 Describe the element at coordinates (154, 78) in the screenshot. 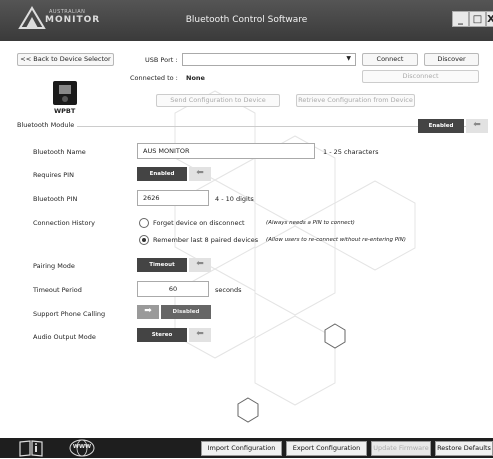

I see `connected-to-label: Connected to :` at that location.